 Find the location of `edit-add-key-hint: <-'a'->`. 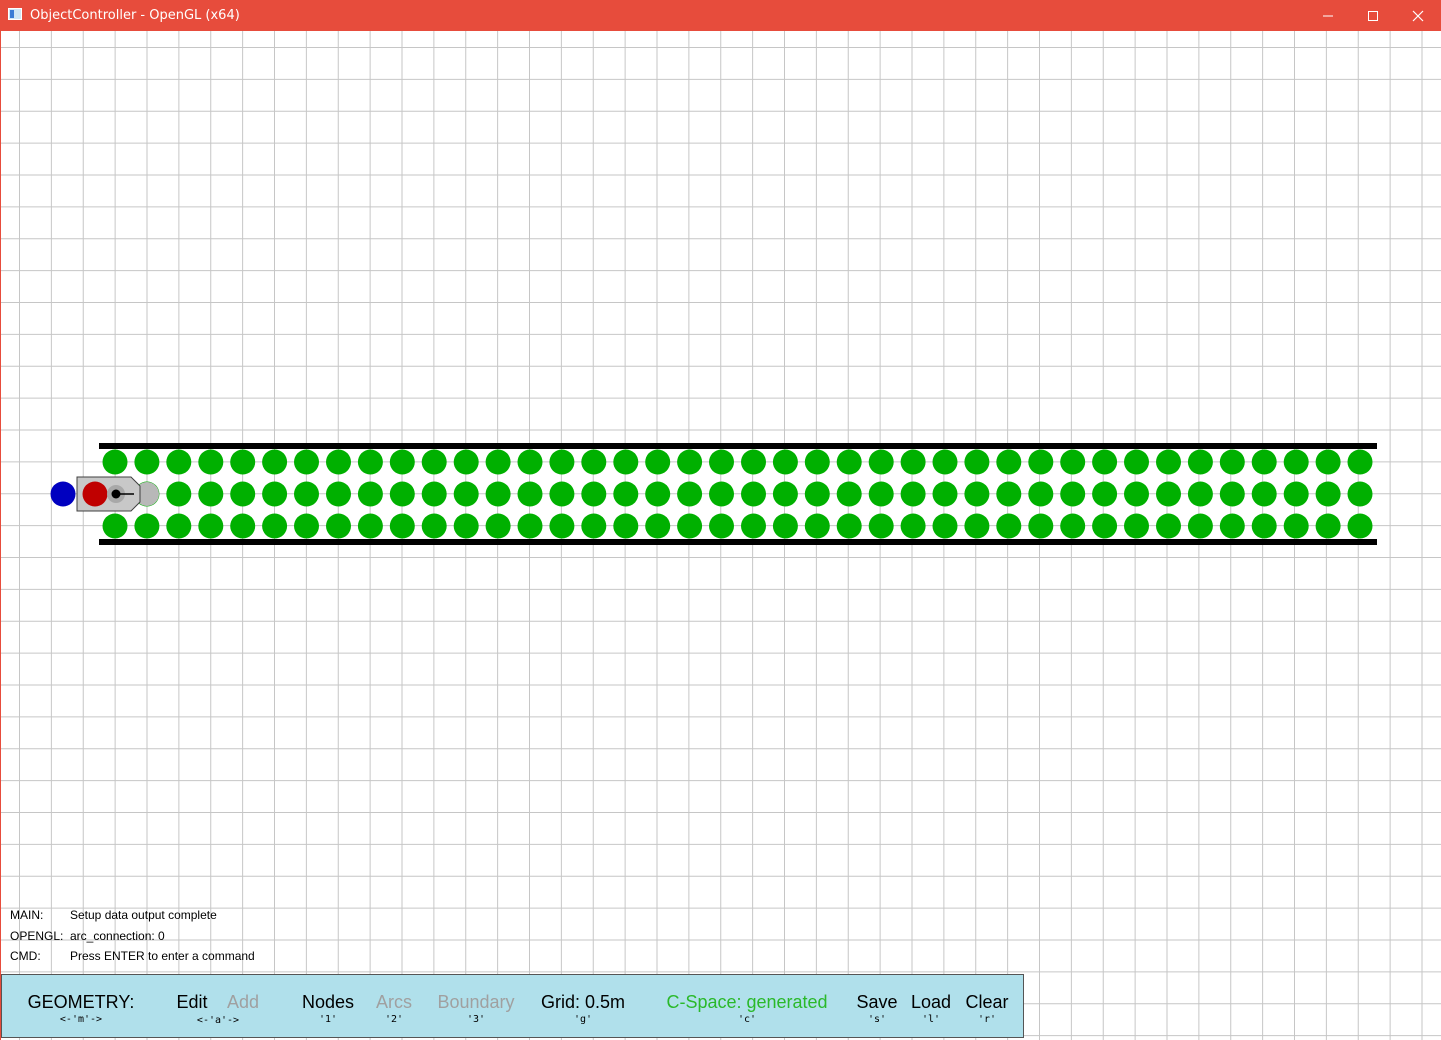

edit-add-key-hint: <-'a'-> is located at coordinates (218, 1020).